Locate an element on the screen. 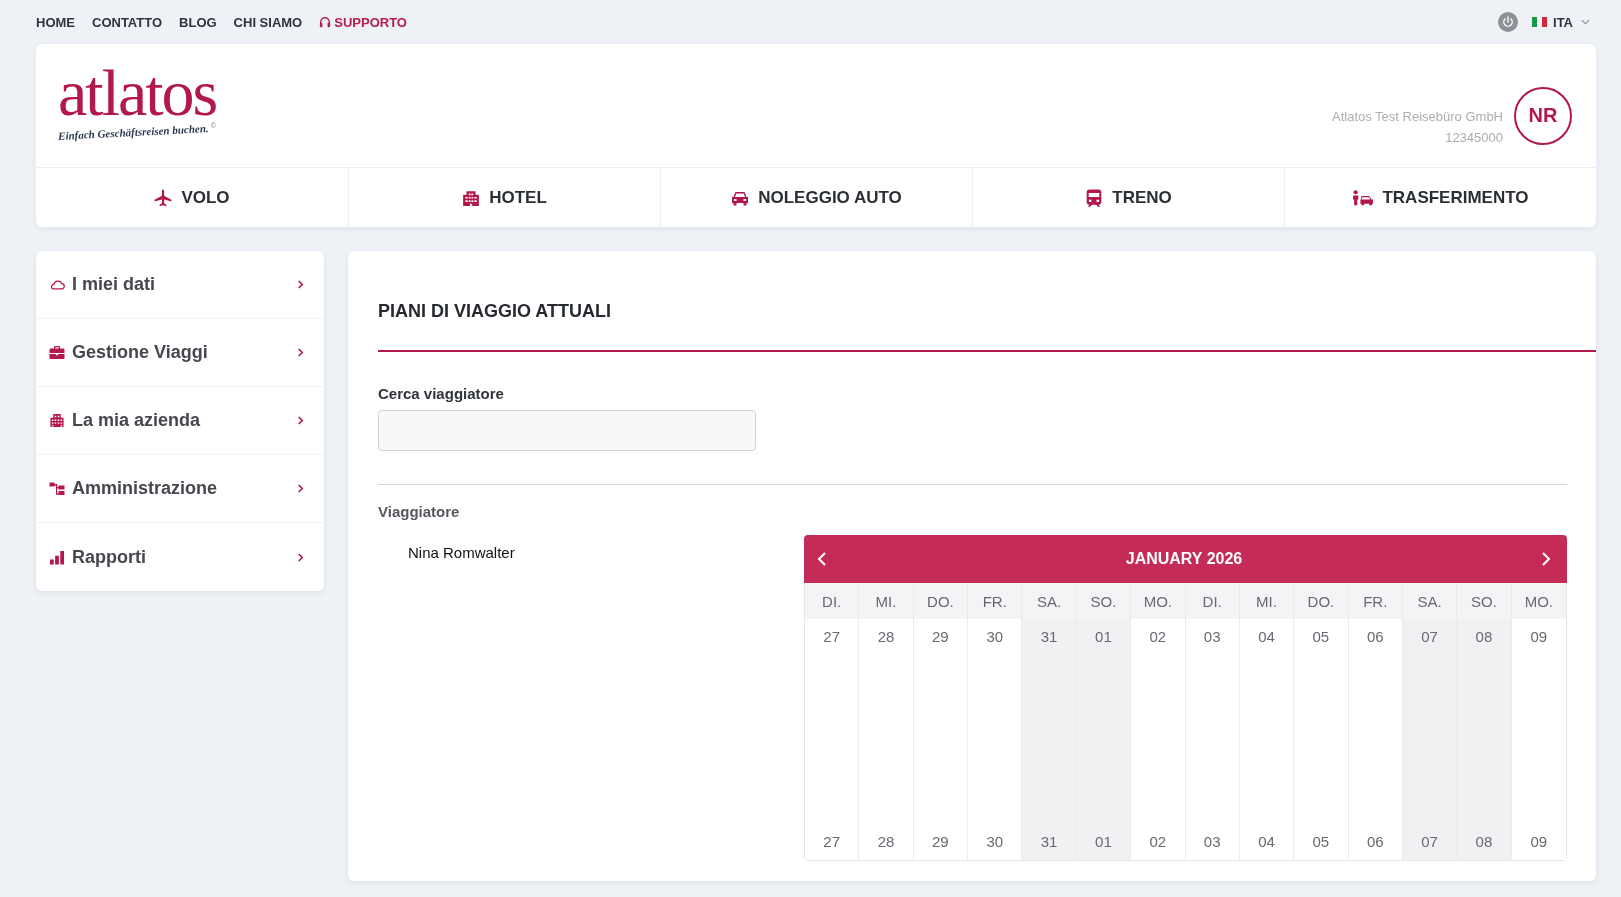 Image resolution: width=1621 pixels, height=897 pixels. power-icon is located at coordinates (1508, 22).